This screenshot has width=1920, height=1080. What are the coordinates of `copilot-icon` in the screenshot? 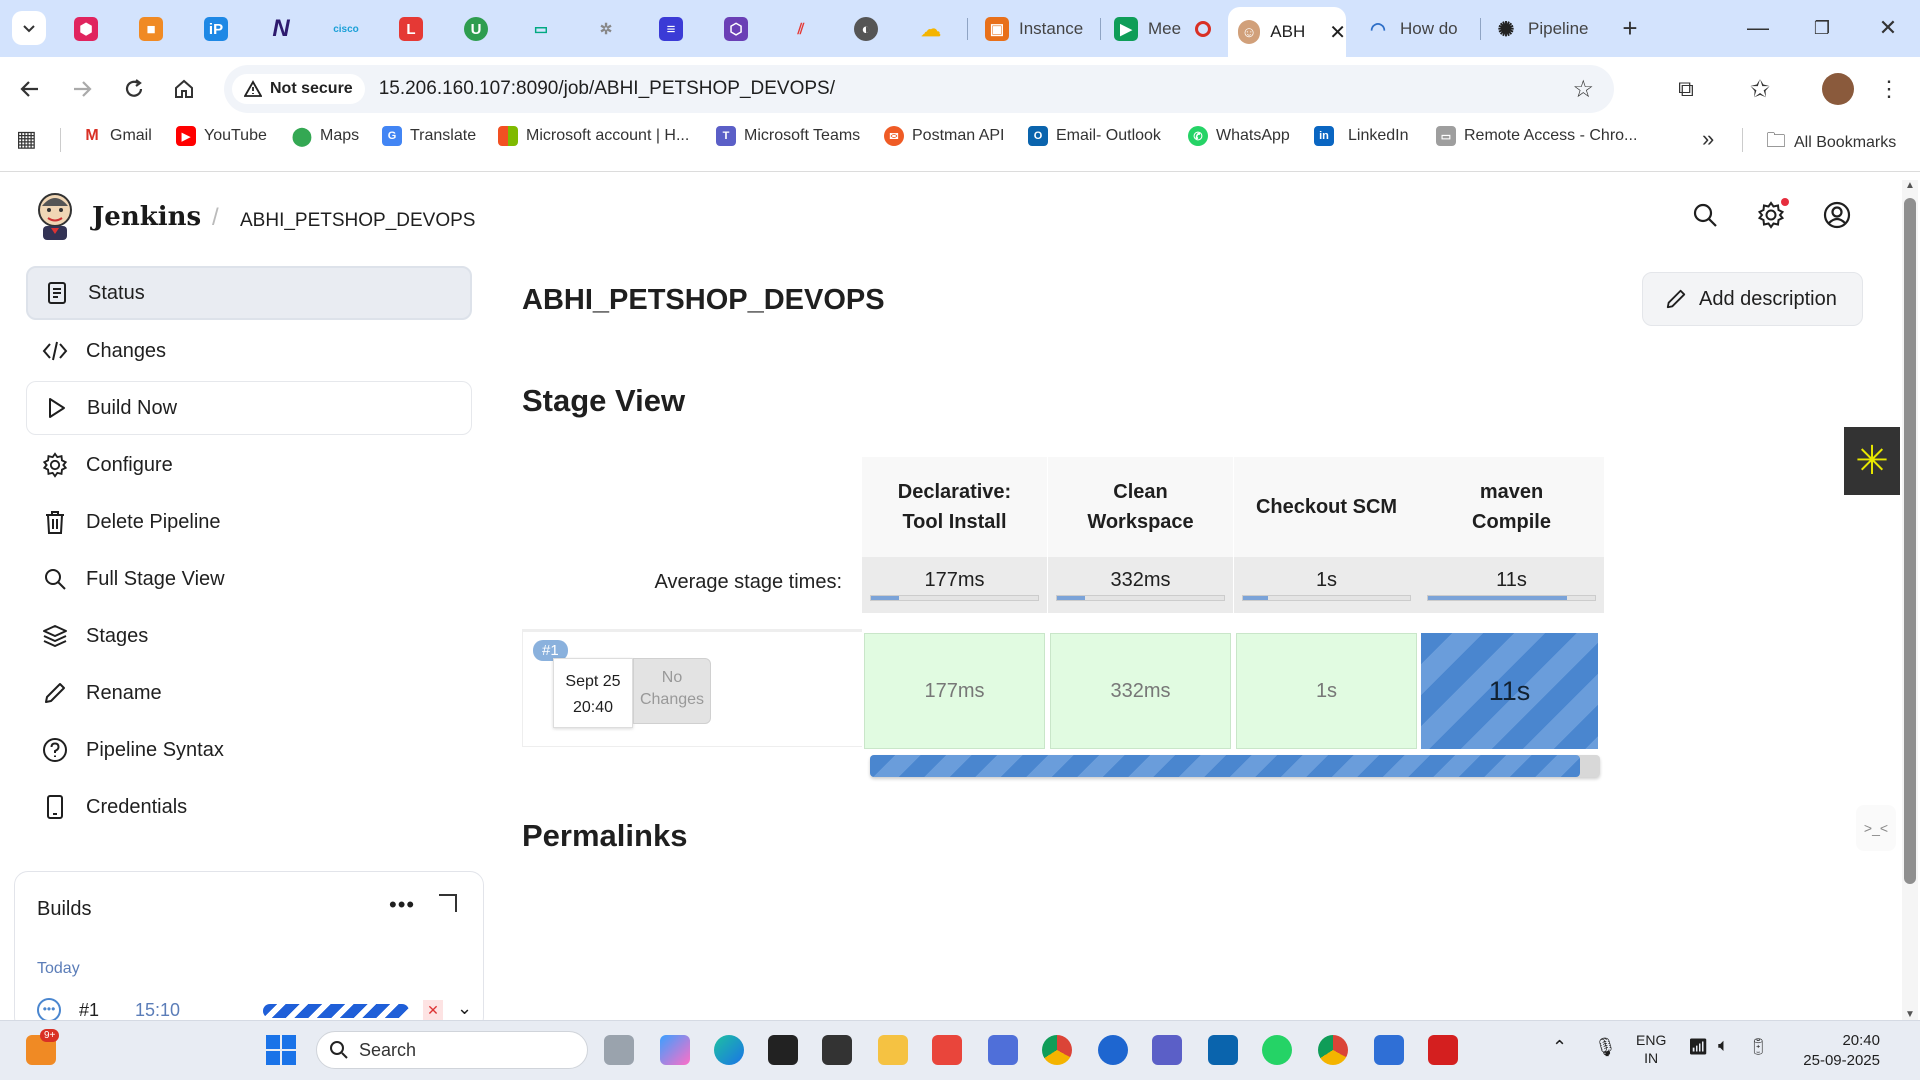 It's located at (675, 1050).